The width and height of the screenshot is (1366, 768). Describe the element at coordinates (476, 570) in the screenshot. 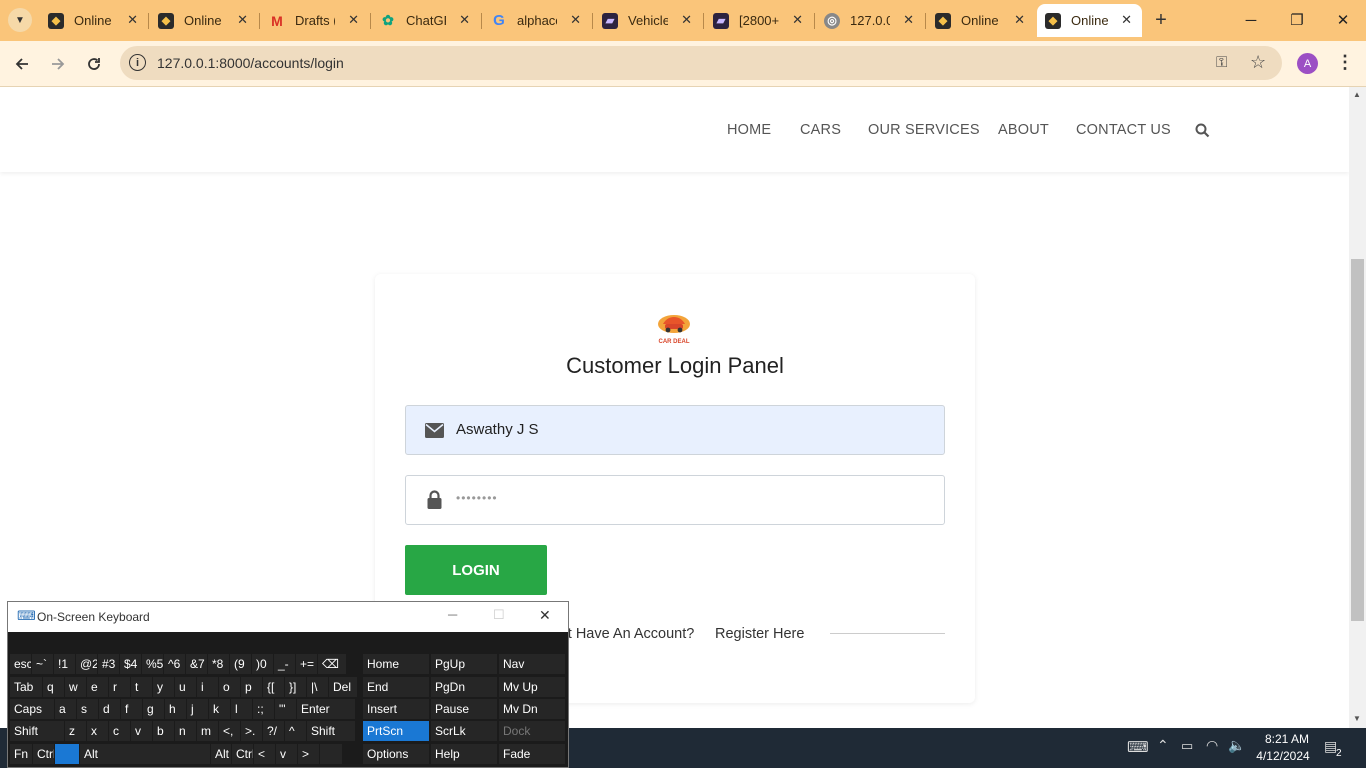

I see `login-button: LOGIN` at that location.